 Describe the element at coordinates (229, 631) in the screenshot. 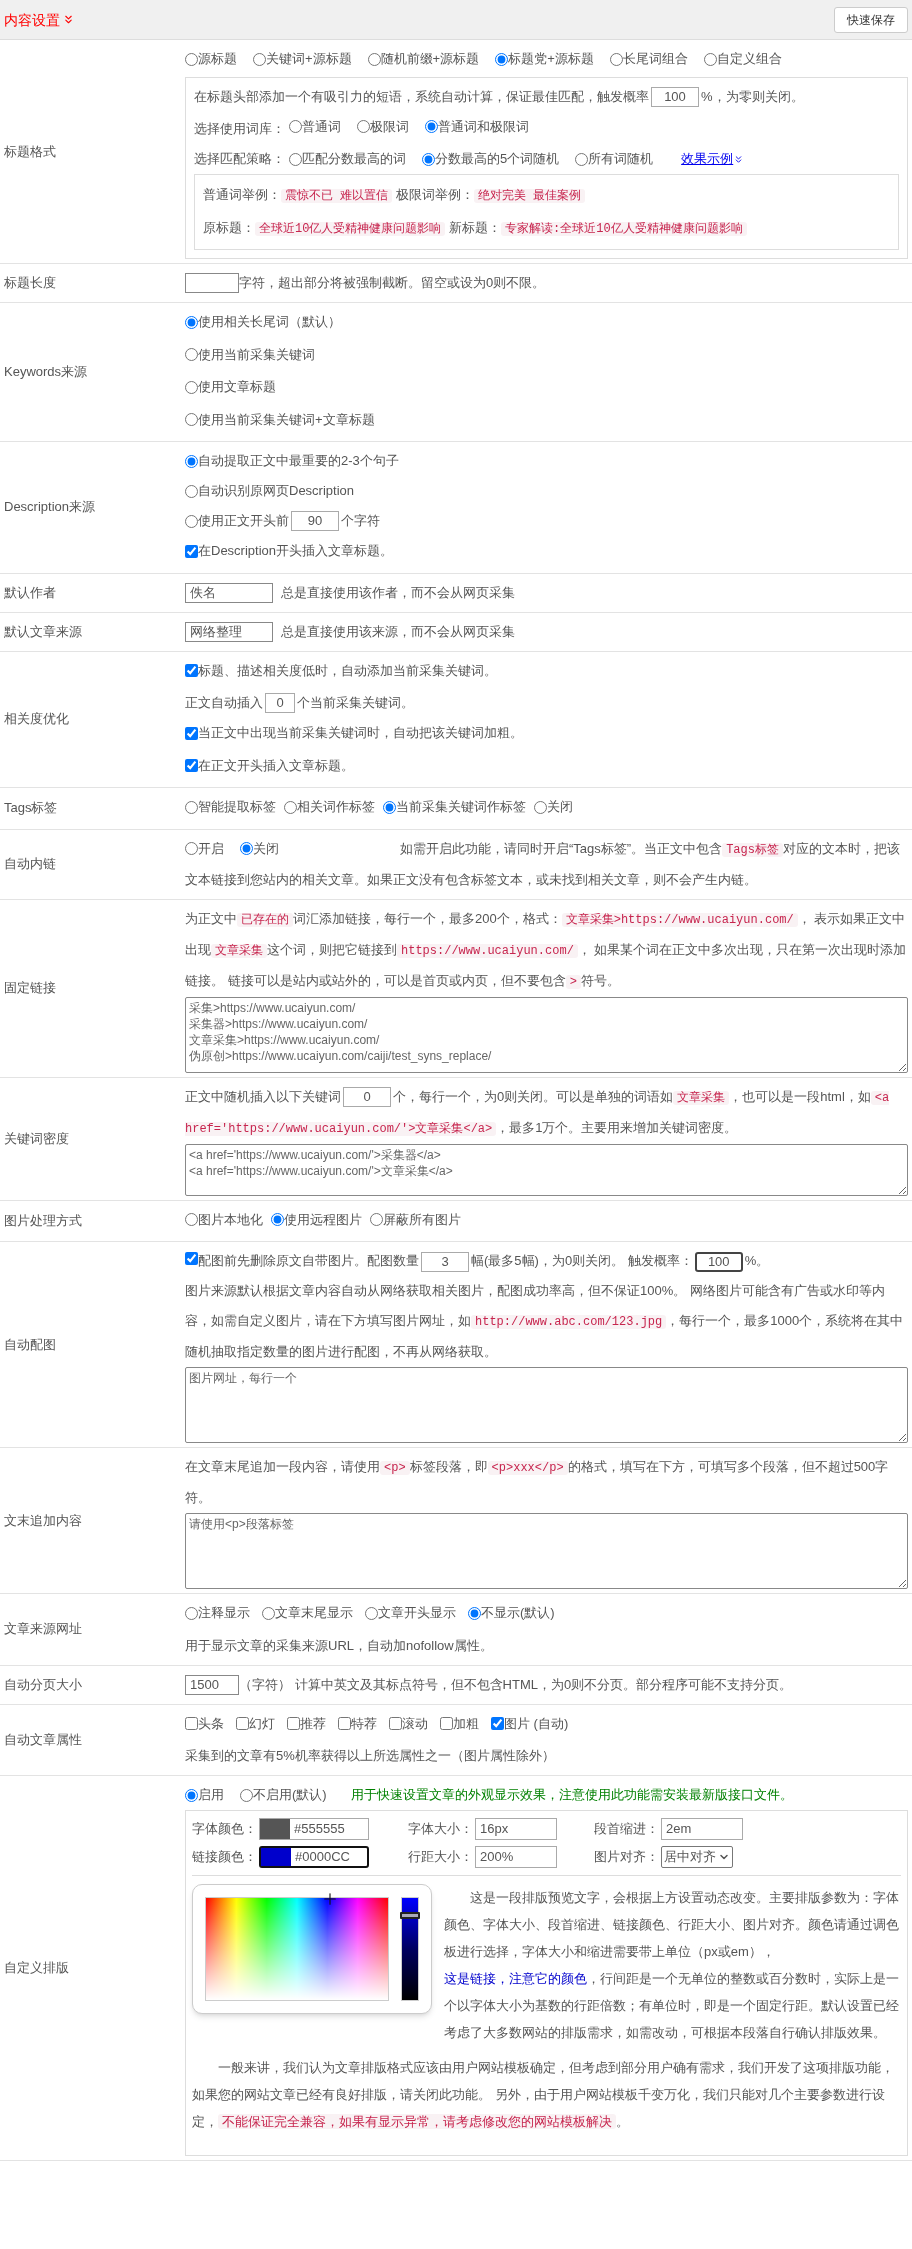

I see `text-field: 网络整理` at that location.